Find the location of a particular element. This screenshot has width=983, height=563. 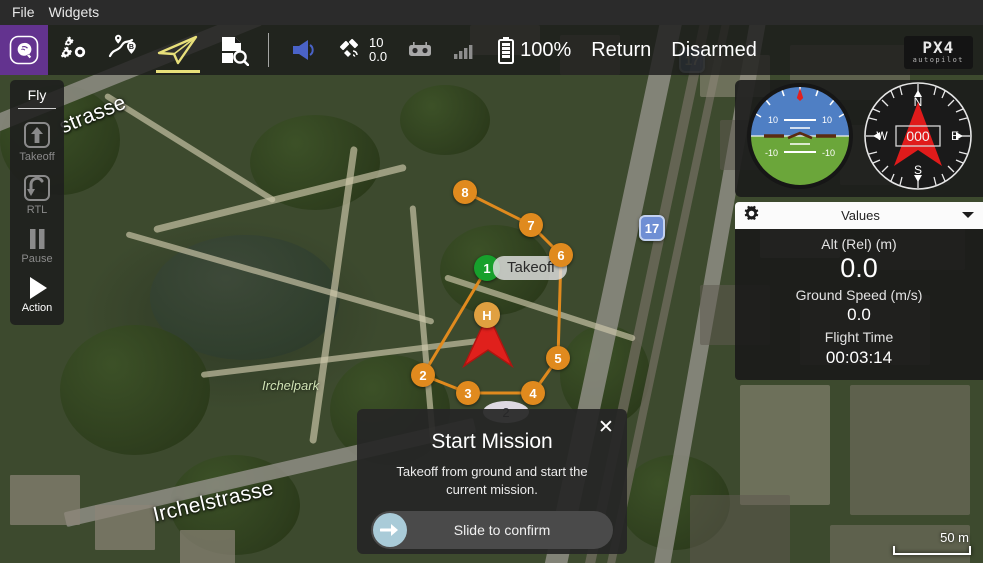

waypoint-marker-4: 4 is located at coordinates (533, 393).